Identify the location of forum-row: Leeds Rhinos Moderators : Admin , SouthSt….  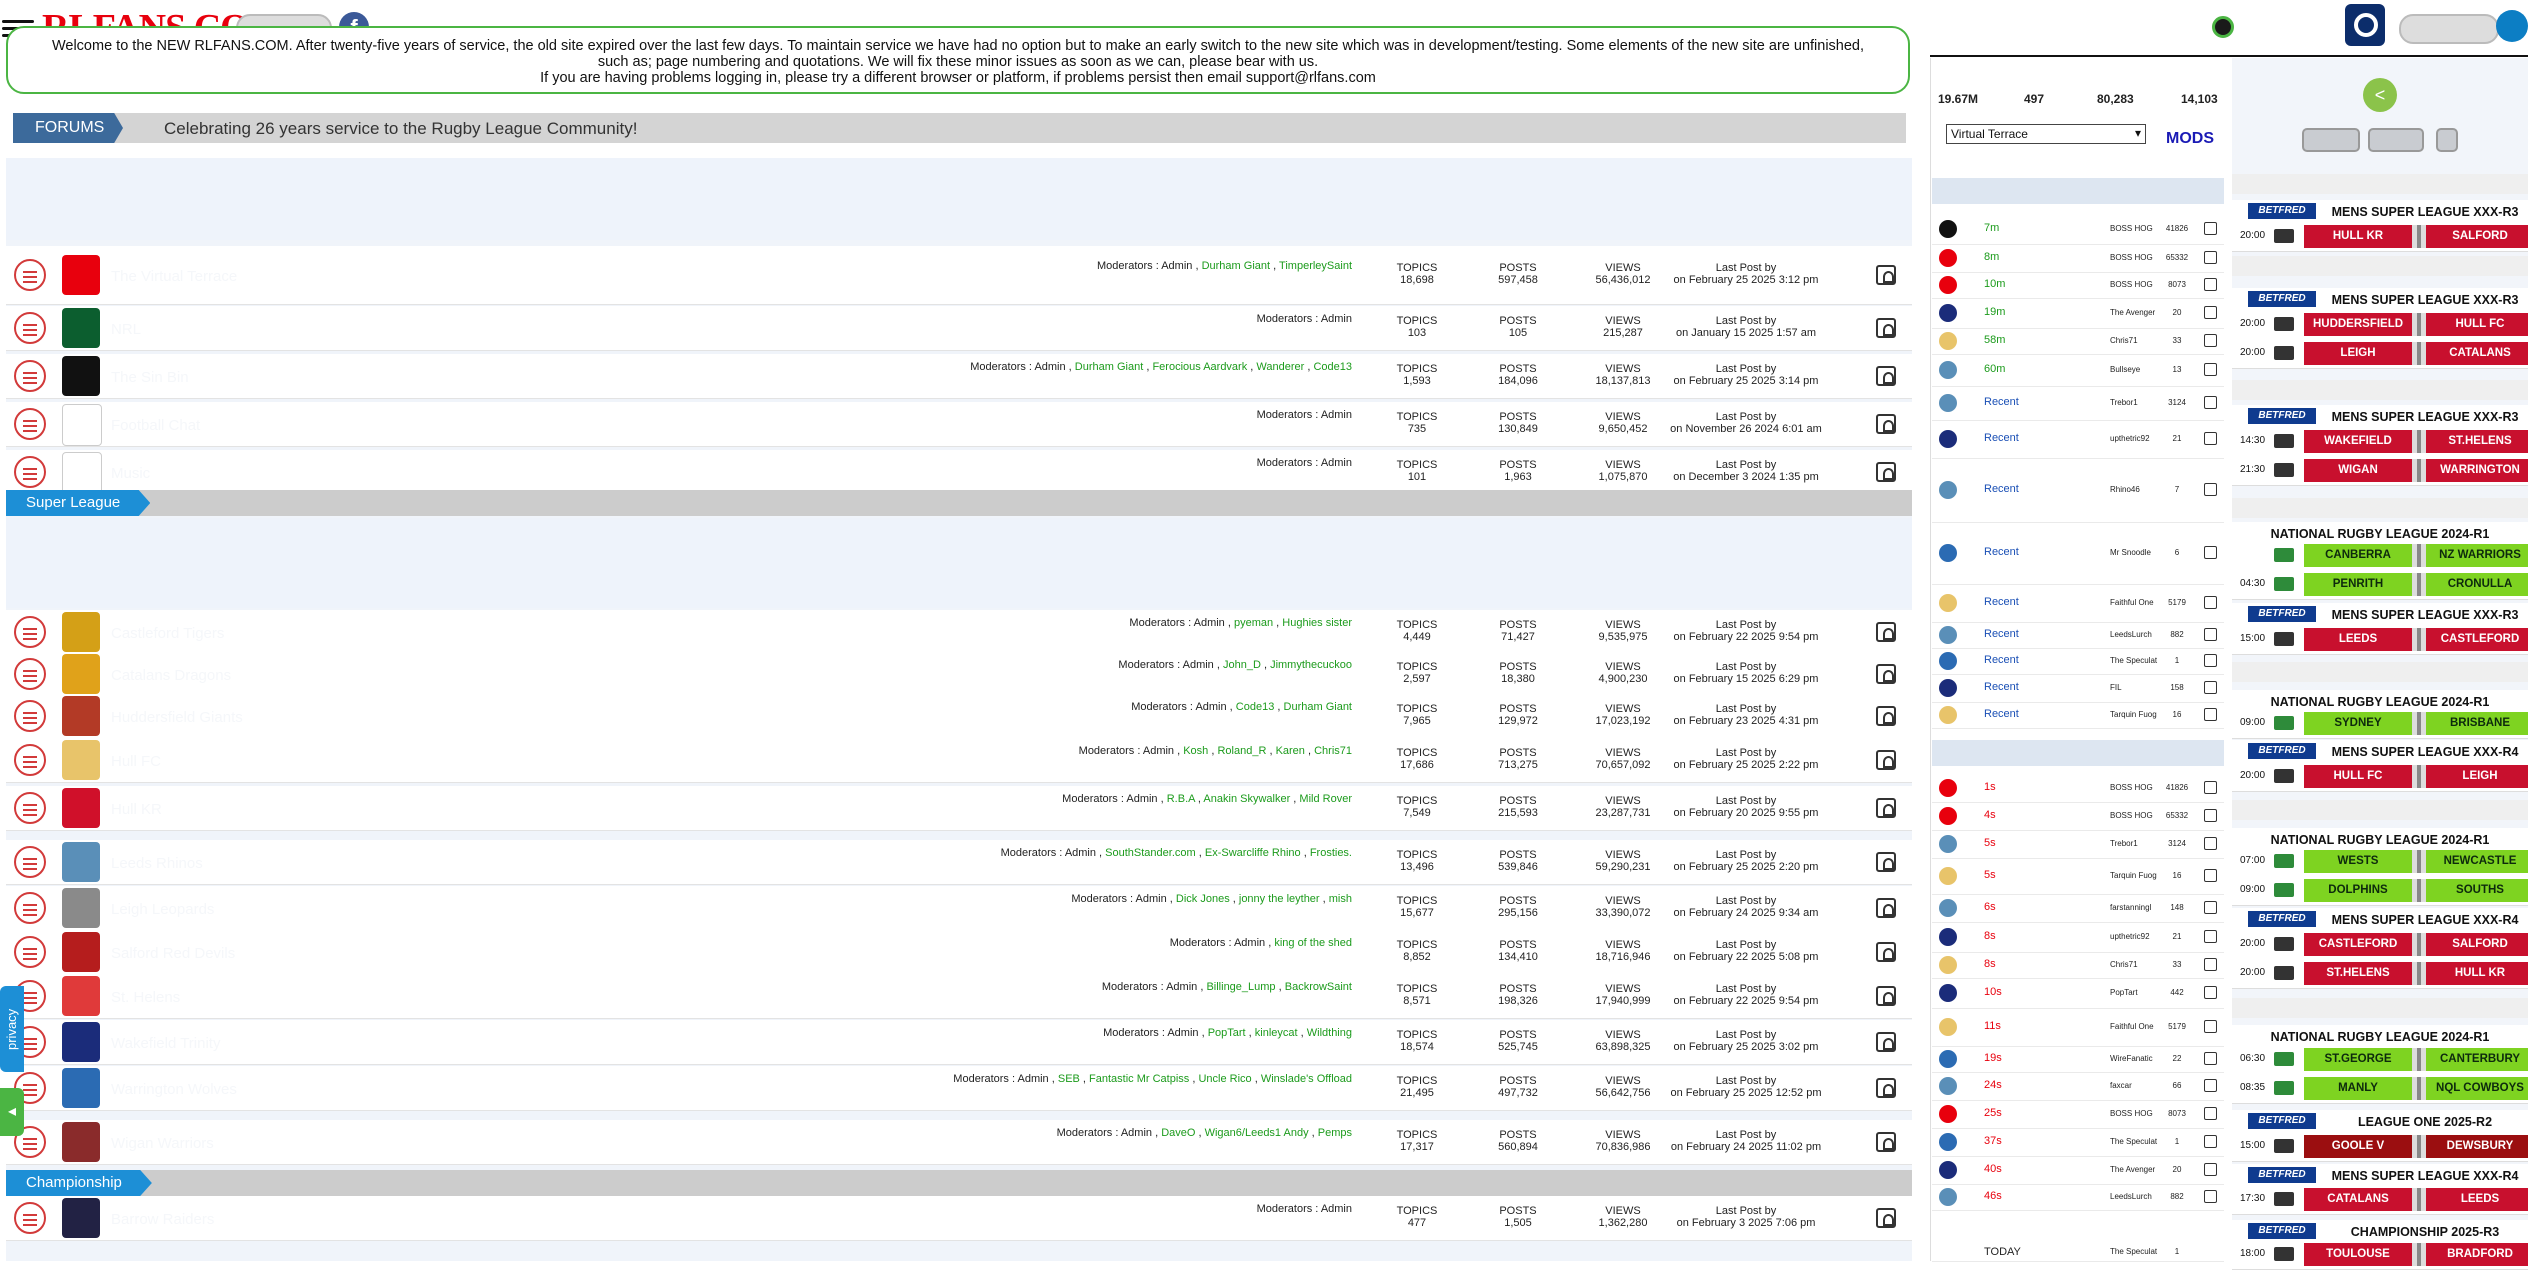
(959, 862).